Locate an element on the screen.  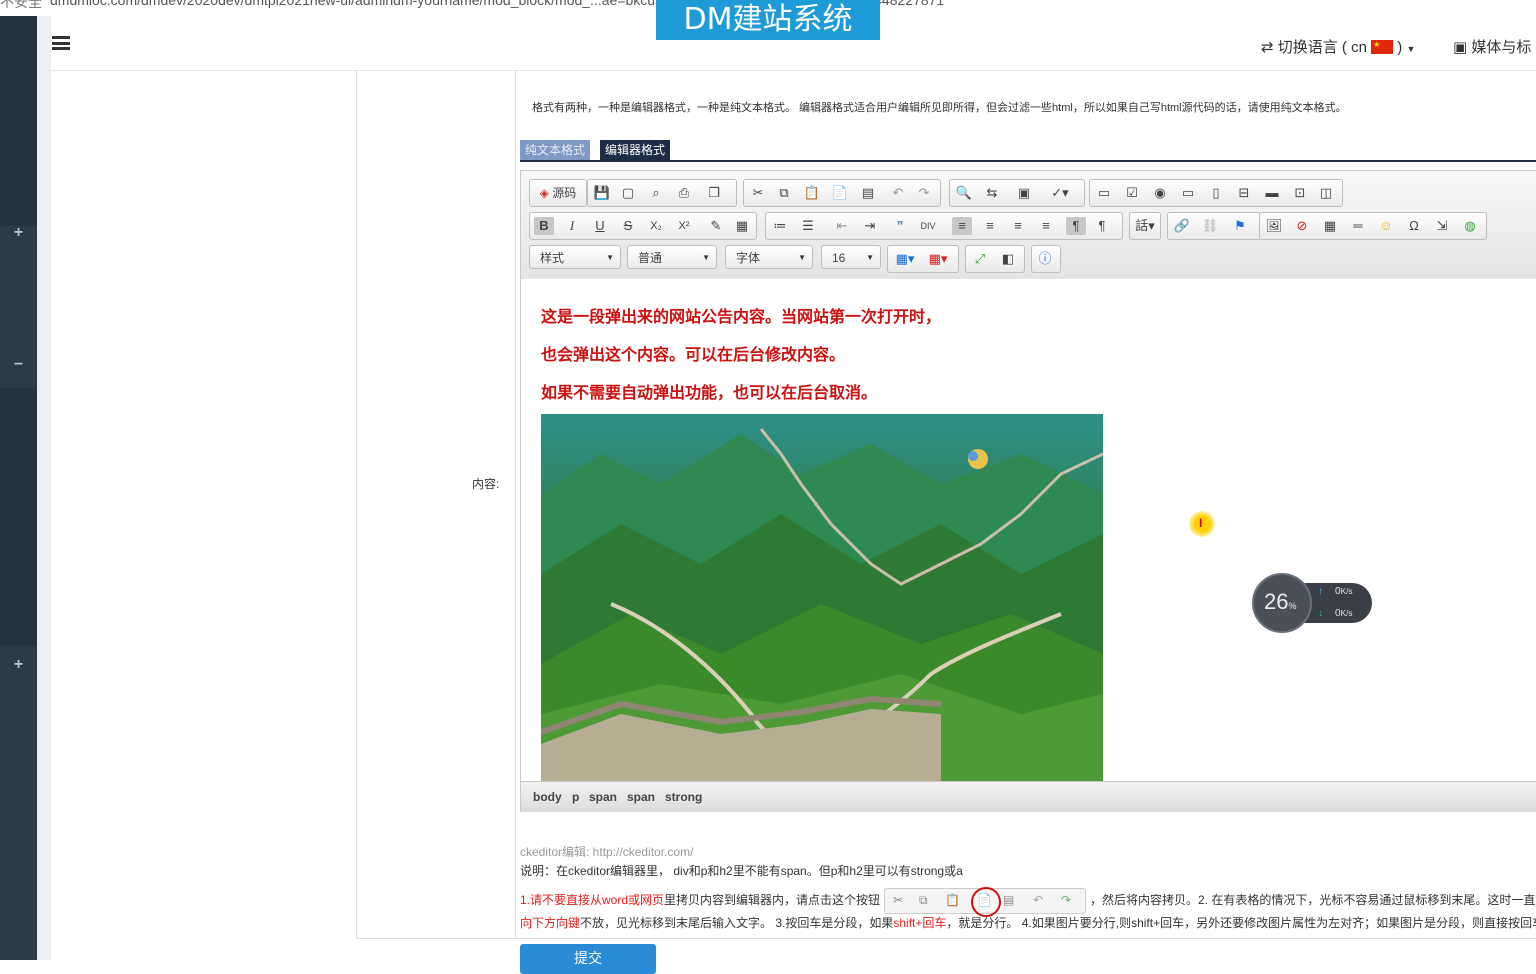
about-icon: ⓘ is located at coordinates (1045, 259).